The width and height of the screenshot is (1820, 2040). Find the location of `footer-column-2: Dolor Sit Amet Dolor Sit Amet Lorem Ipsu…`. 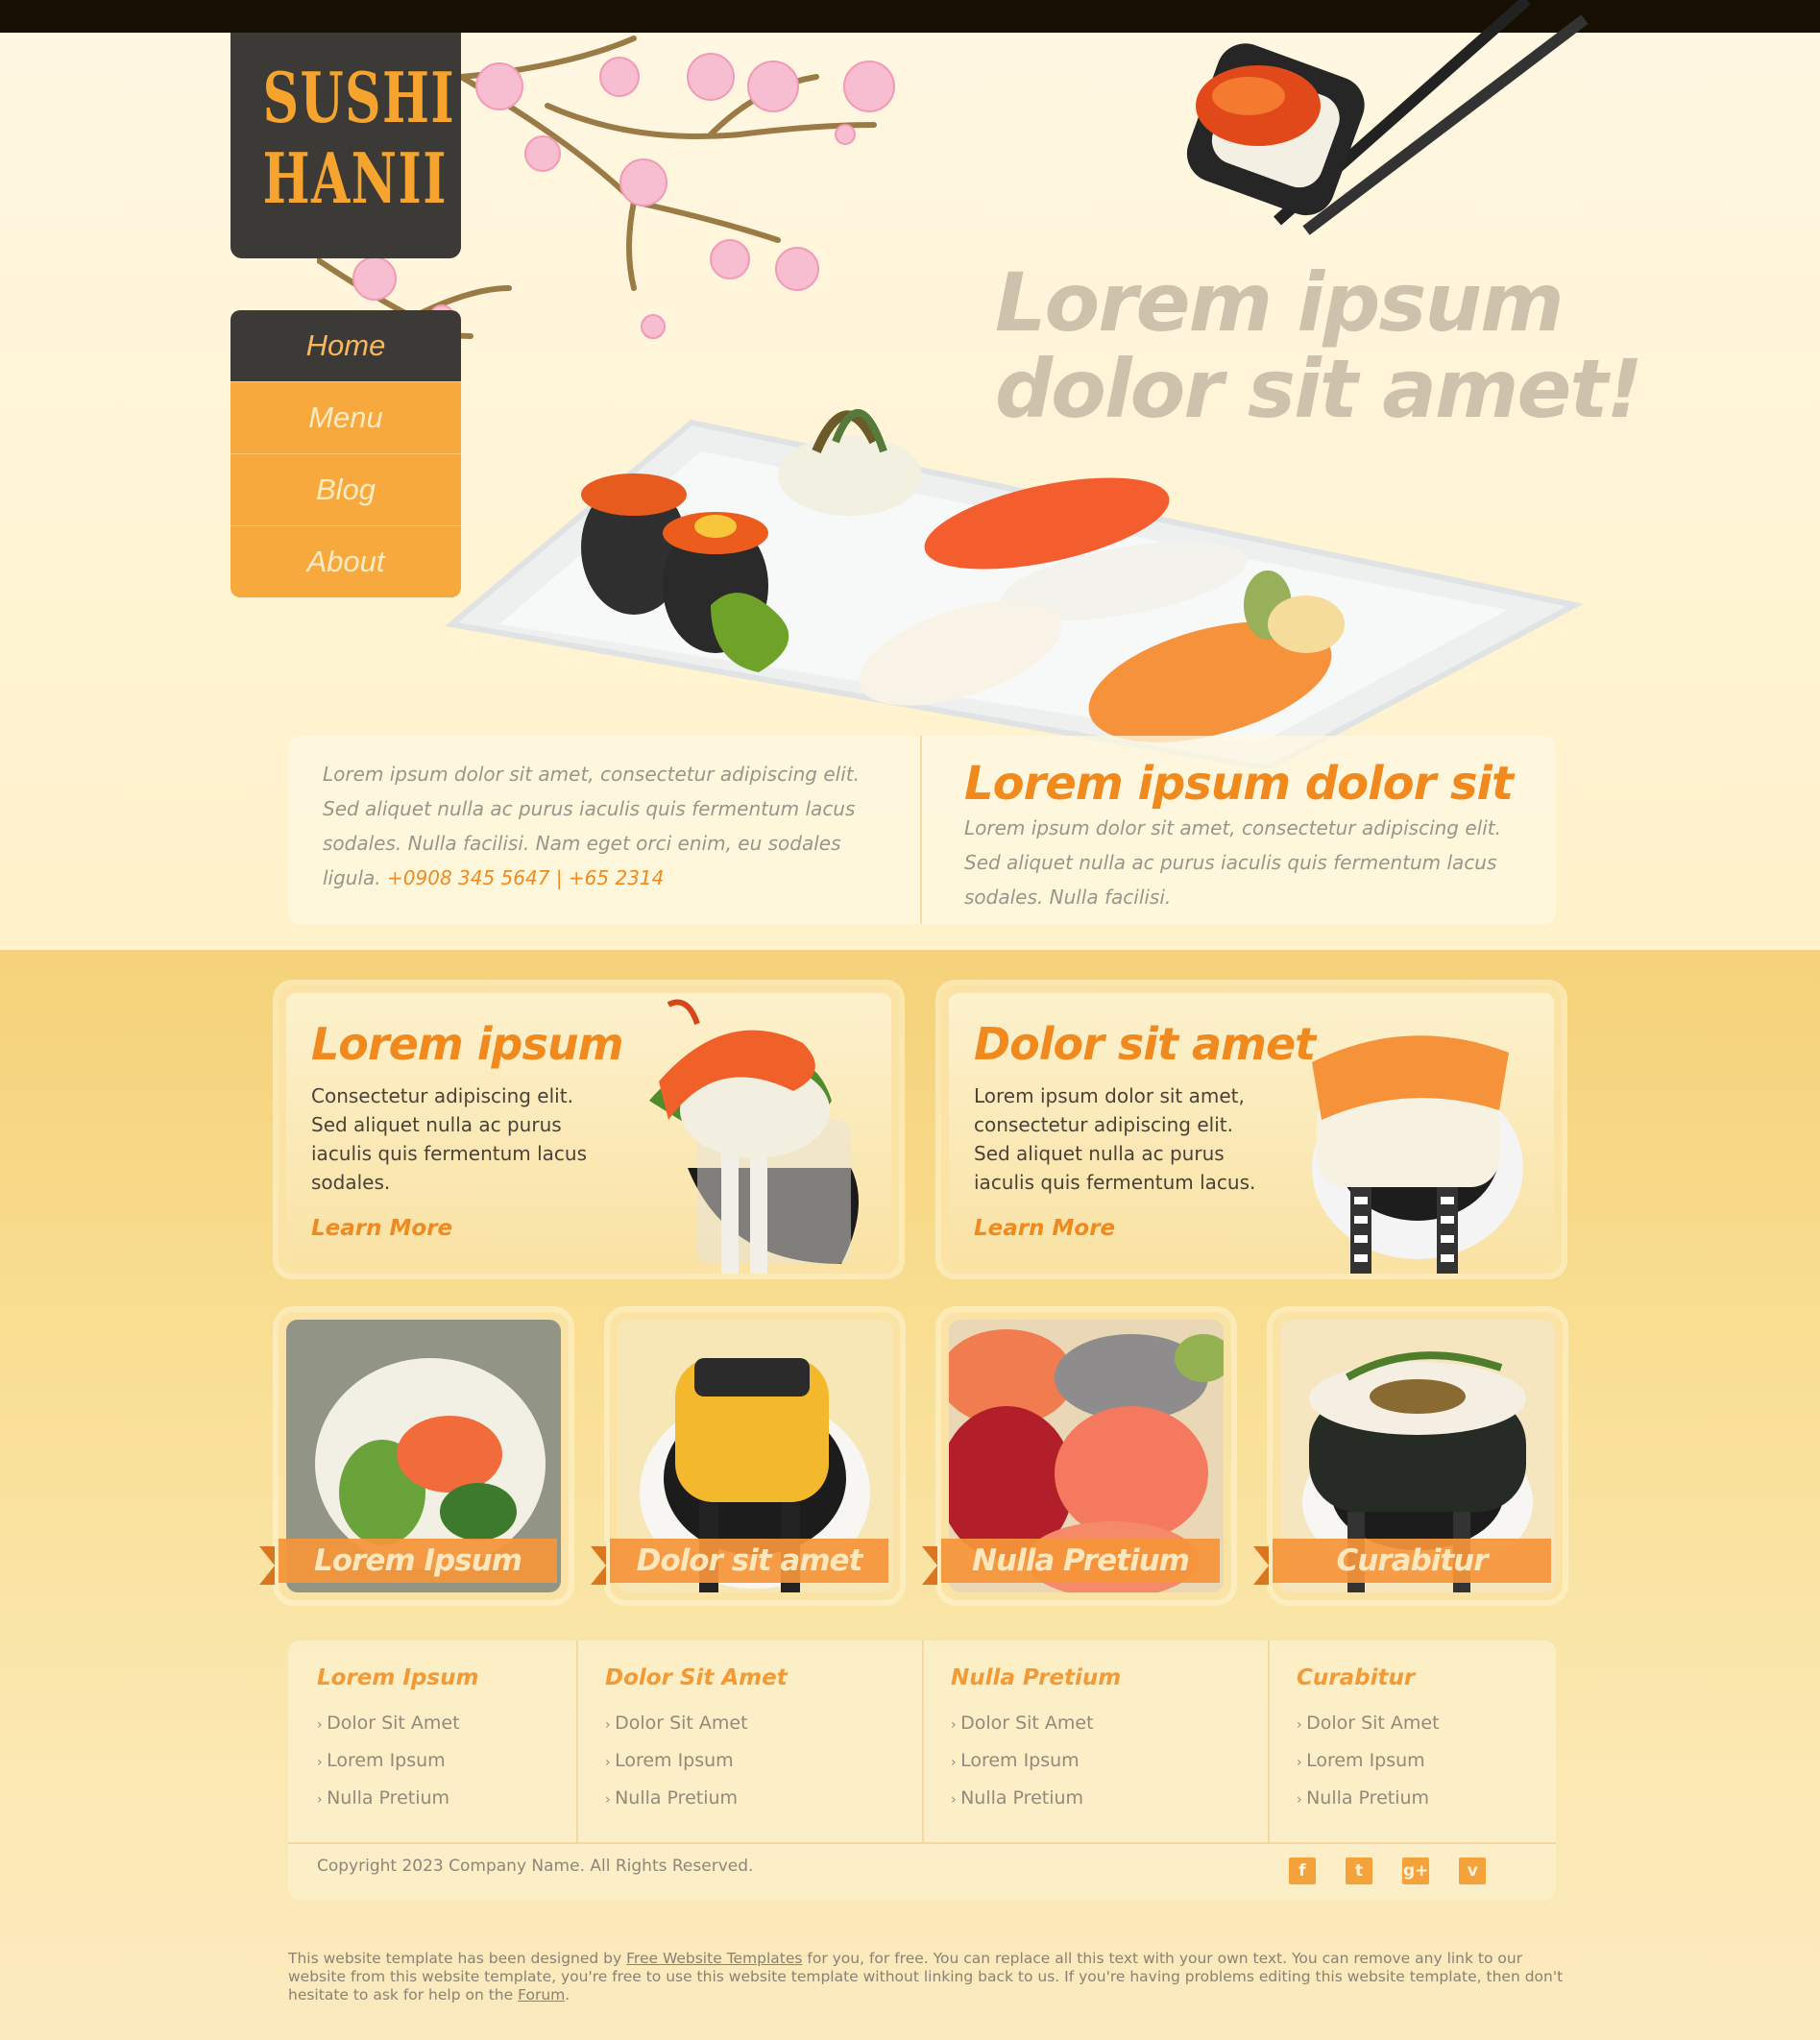

footer-column-2: Dolor Sit Amet Dolor Sit Amet Lorem Ipsu… is located at coordinates (696, 1741).